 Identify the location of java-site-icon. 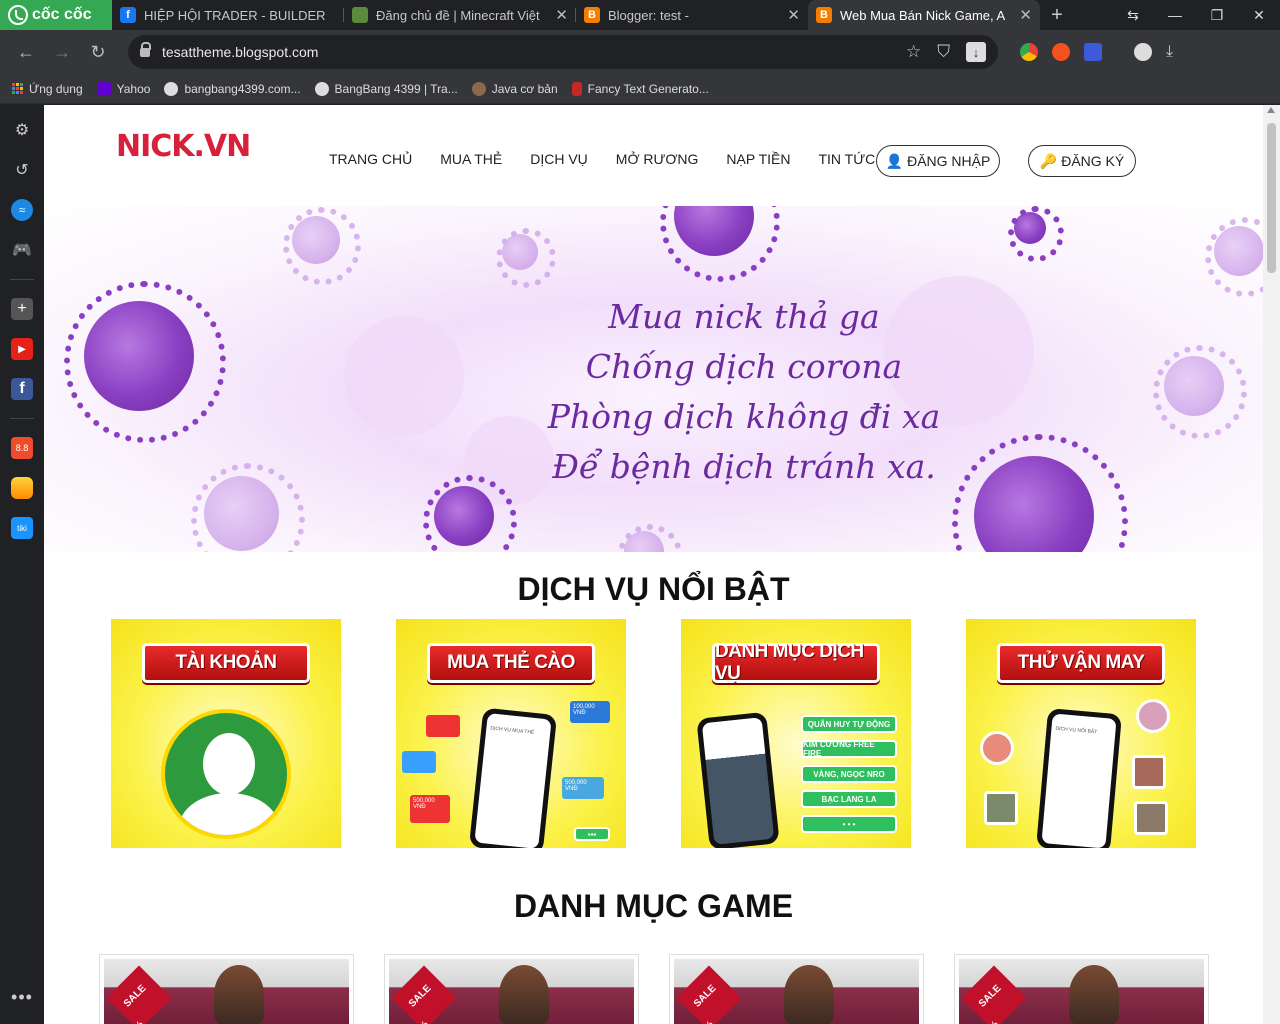
(478, 88).